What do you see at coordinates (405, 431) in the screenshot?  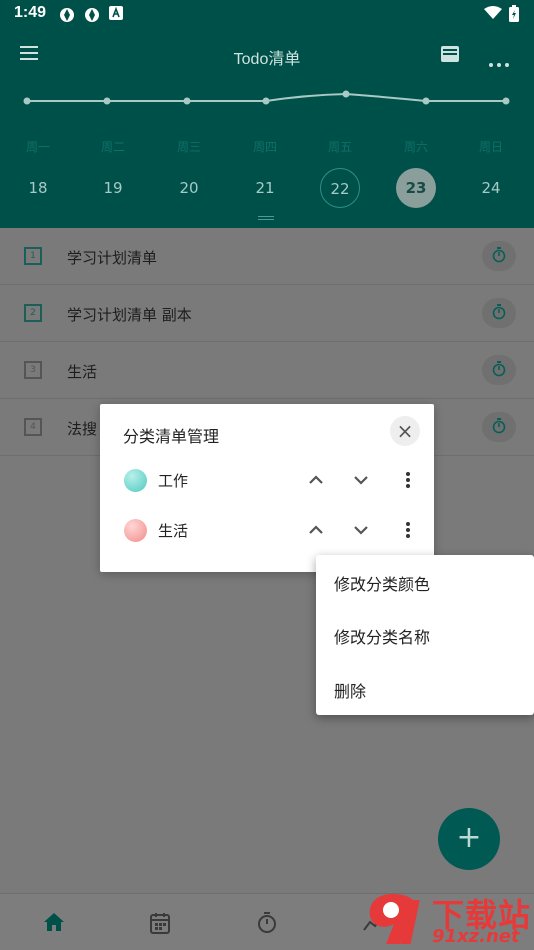 I see `close-button: ×` at bounding box center [405, 431].